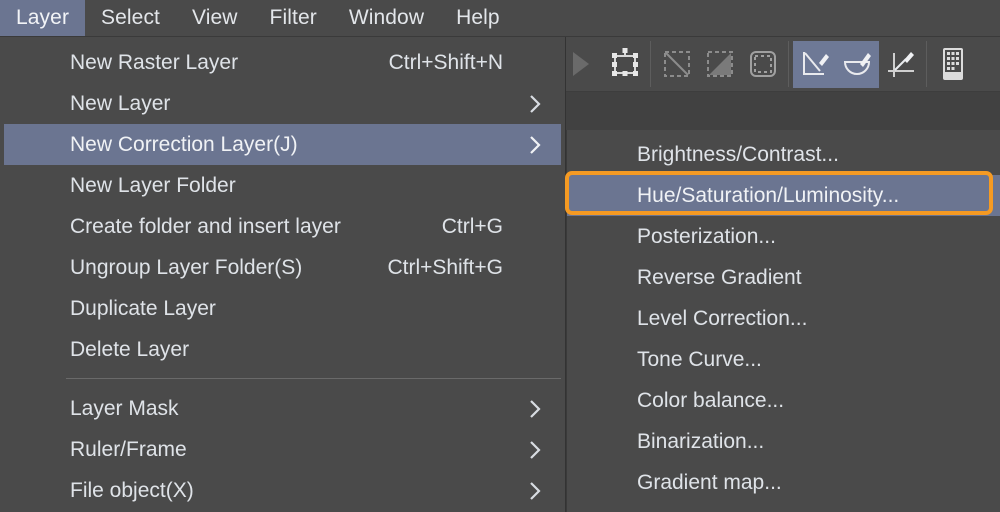  I want to click on menu-item-shortcut: Ctrl+Shift+N, so click(445, 62).